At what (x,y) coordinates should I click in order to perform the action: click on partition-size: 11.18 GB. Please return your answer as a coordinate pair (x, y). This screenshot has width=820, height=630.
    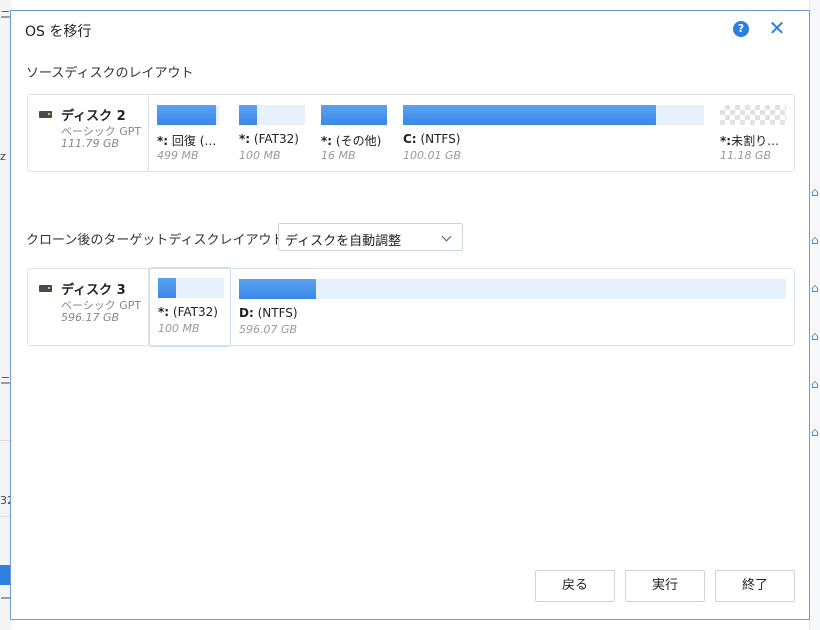
    Looking at the image, I should click on (746, 155).